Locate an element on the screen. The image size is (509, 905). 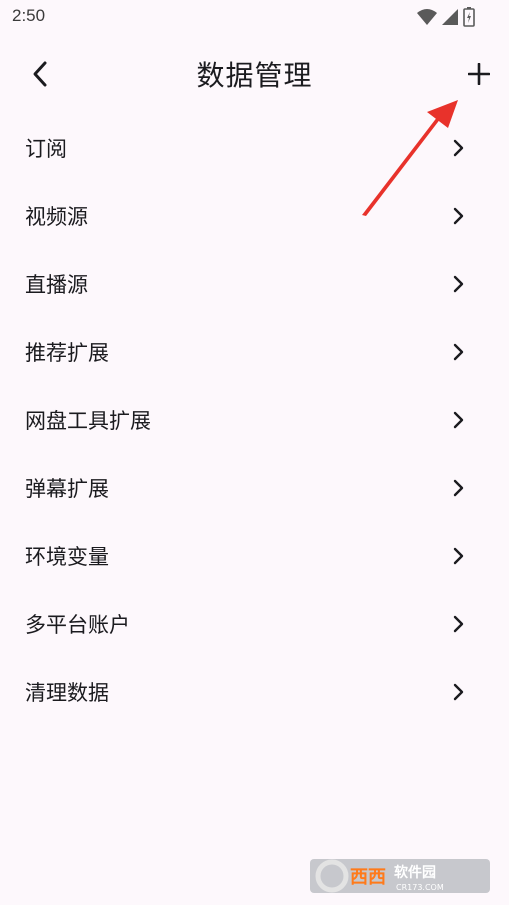
menu-item-clear-data: 清理数据 is located at coordinates (254, 692).